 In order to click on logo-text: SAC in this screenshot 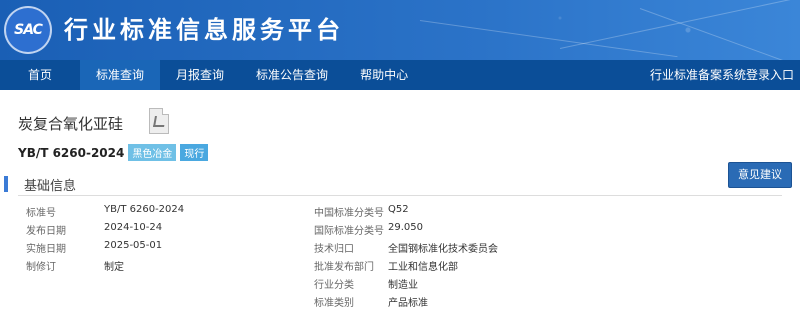, I will do `click(28, 30)`.